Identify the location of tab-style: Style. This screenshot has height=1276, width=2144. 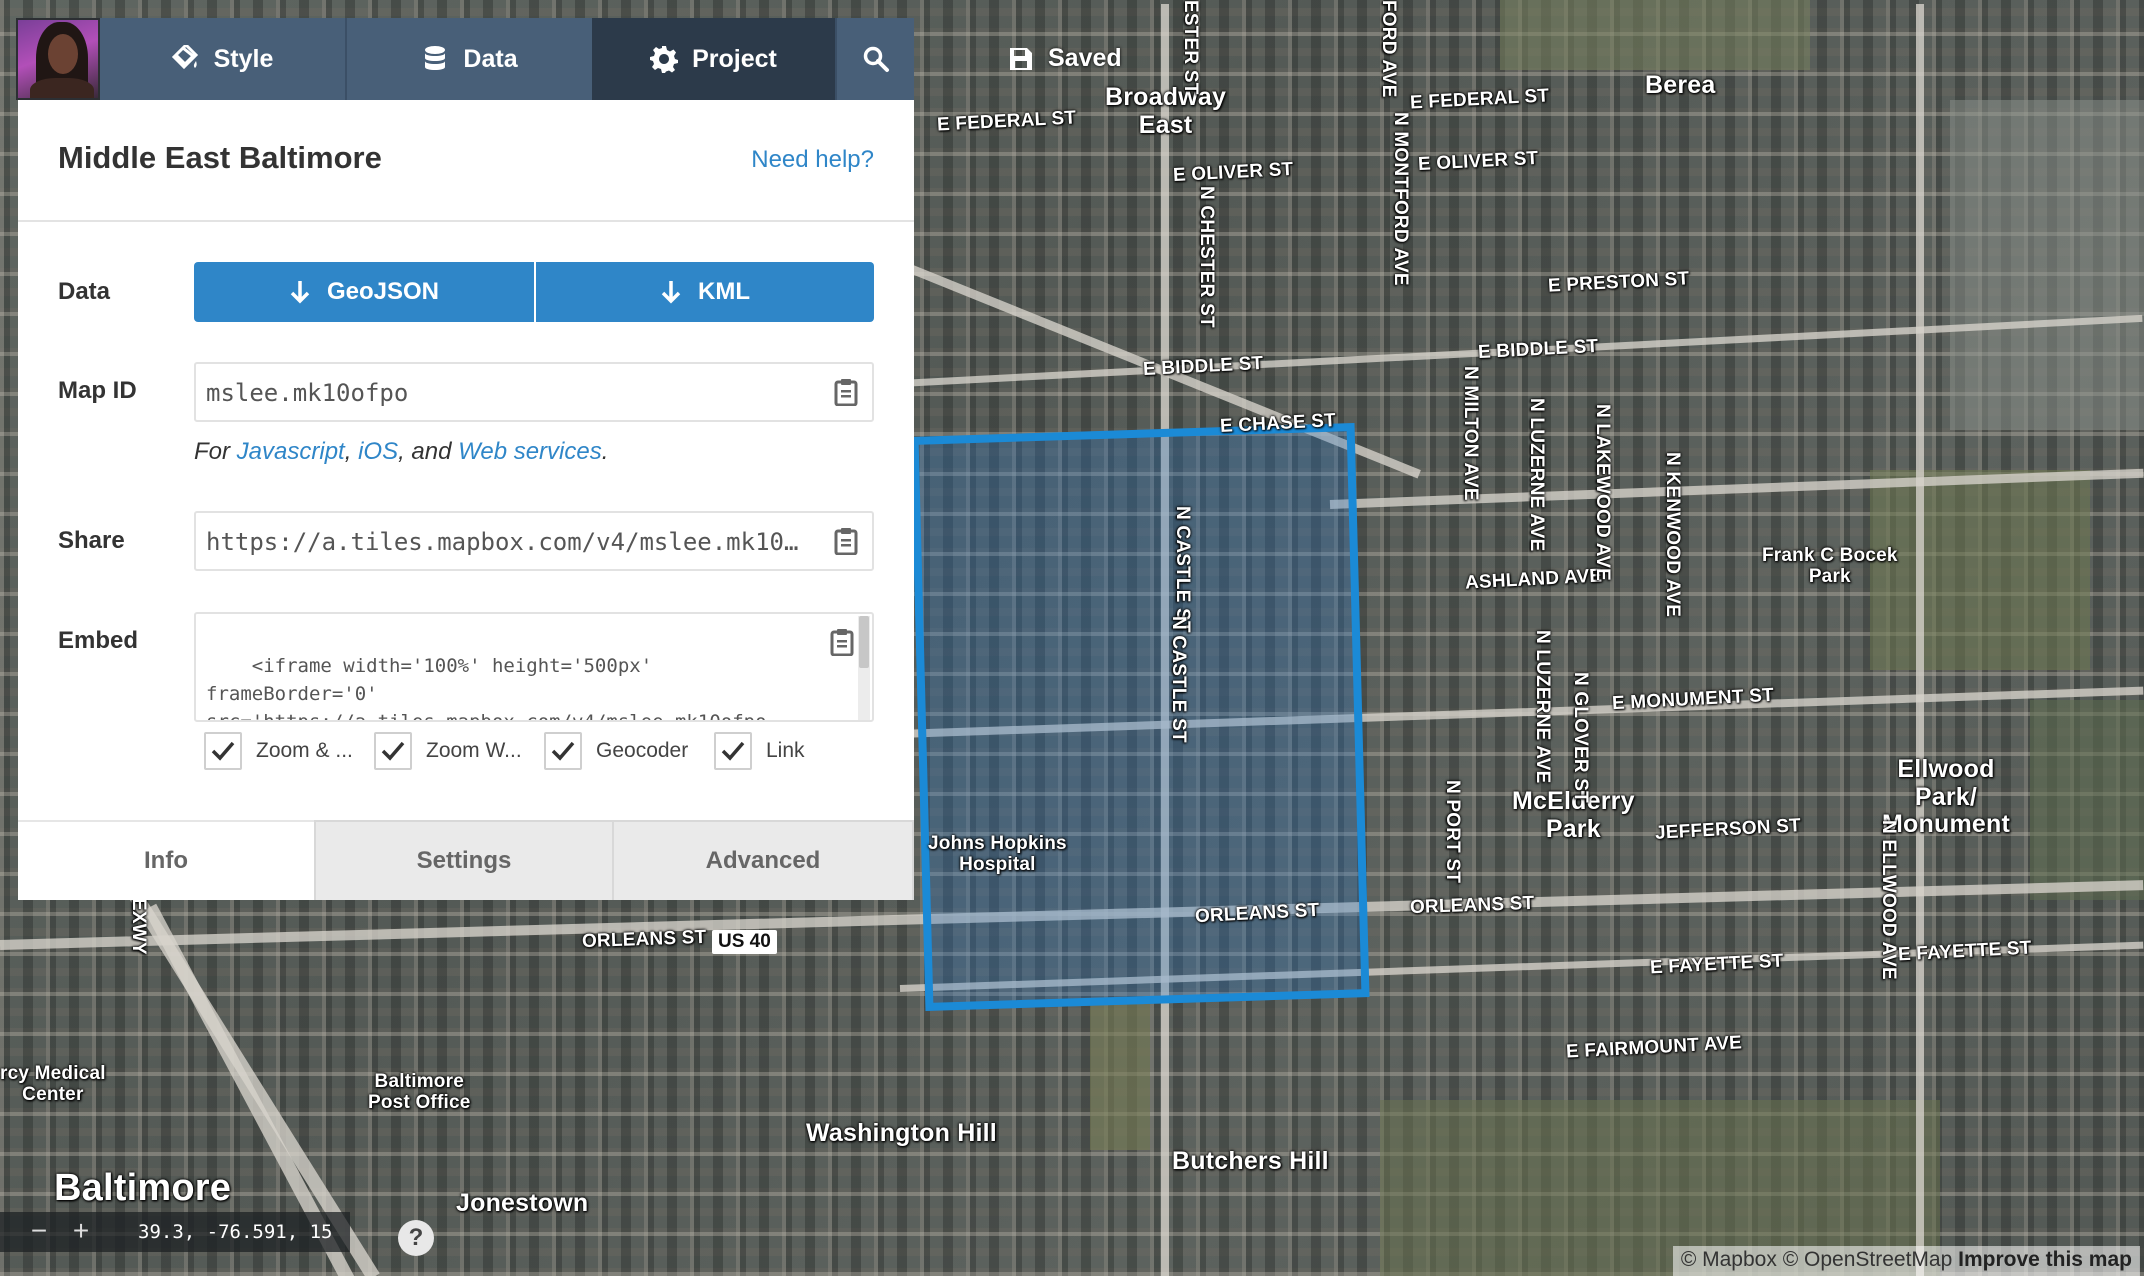
(222, 59).